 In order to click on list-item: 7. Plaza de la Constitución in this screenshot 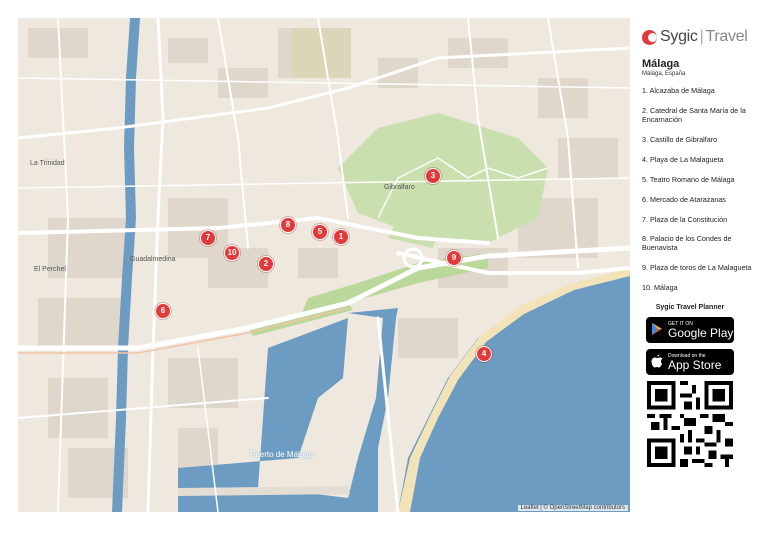, I will do `click(685, 219)`.